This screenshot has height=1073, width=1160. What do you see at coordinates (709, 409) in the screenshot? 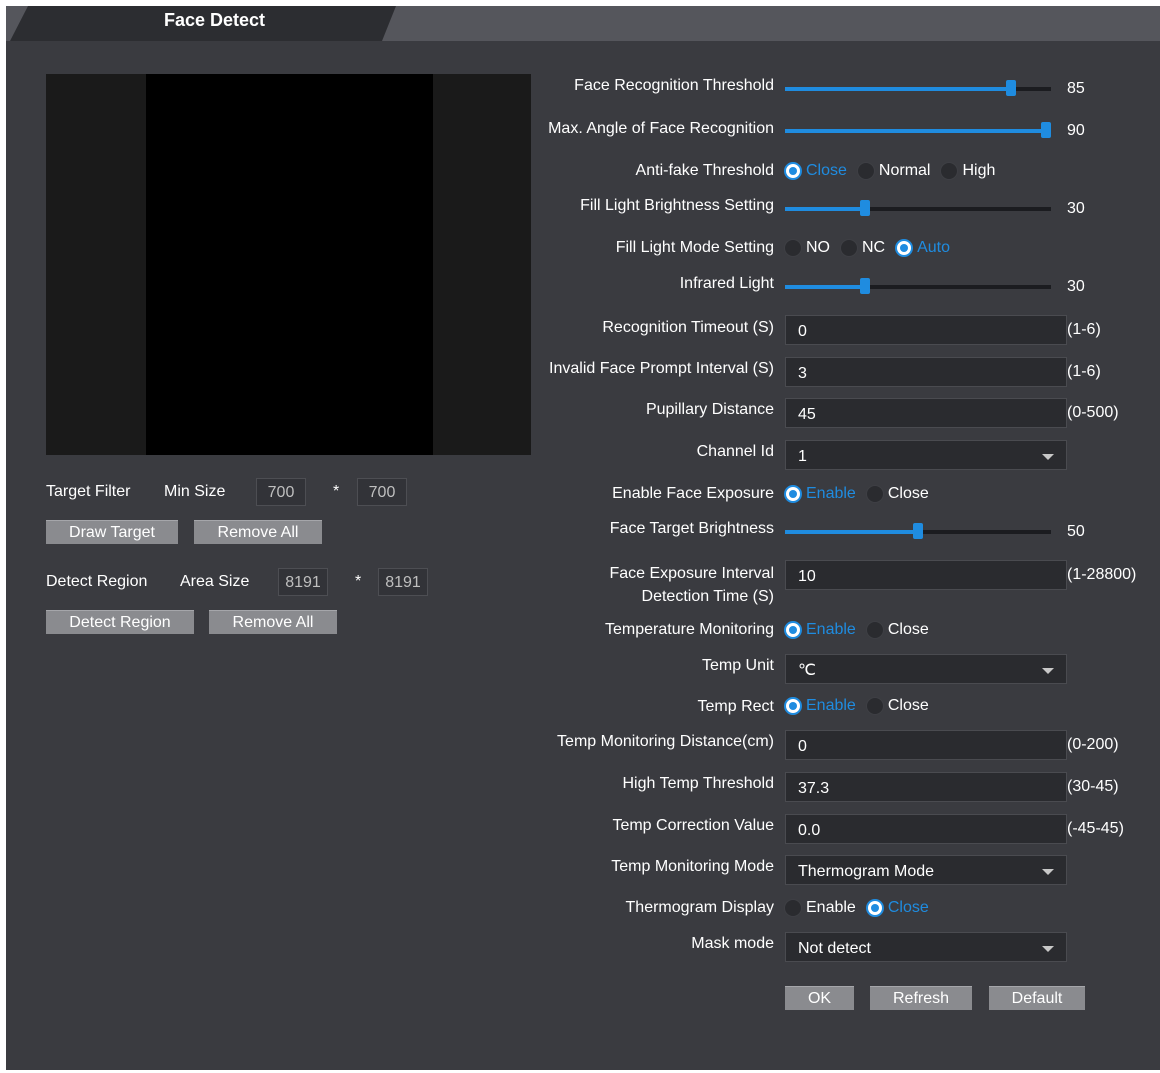
I see `pupillary-distance-label: Pupillary Distance` at bounding box center [709, 409].